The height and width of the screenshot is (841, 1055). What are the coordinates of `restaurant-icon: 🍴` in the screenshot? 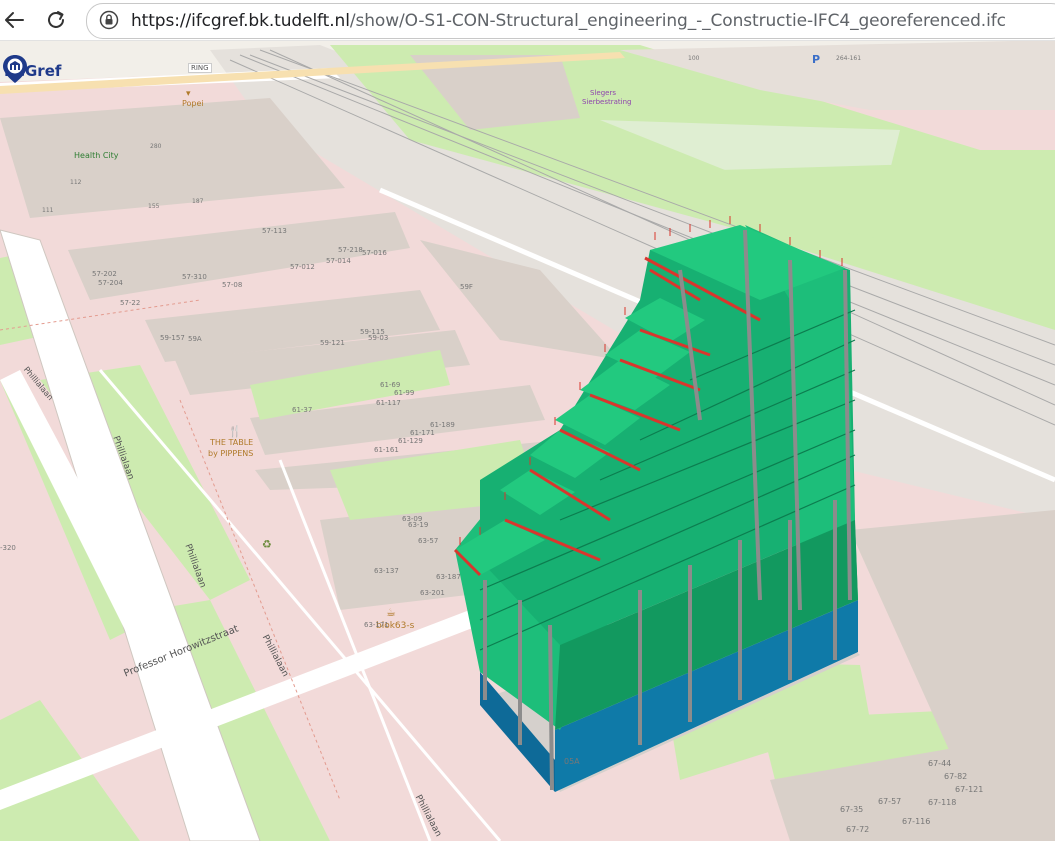 It's located at (235, 431).